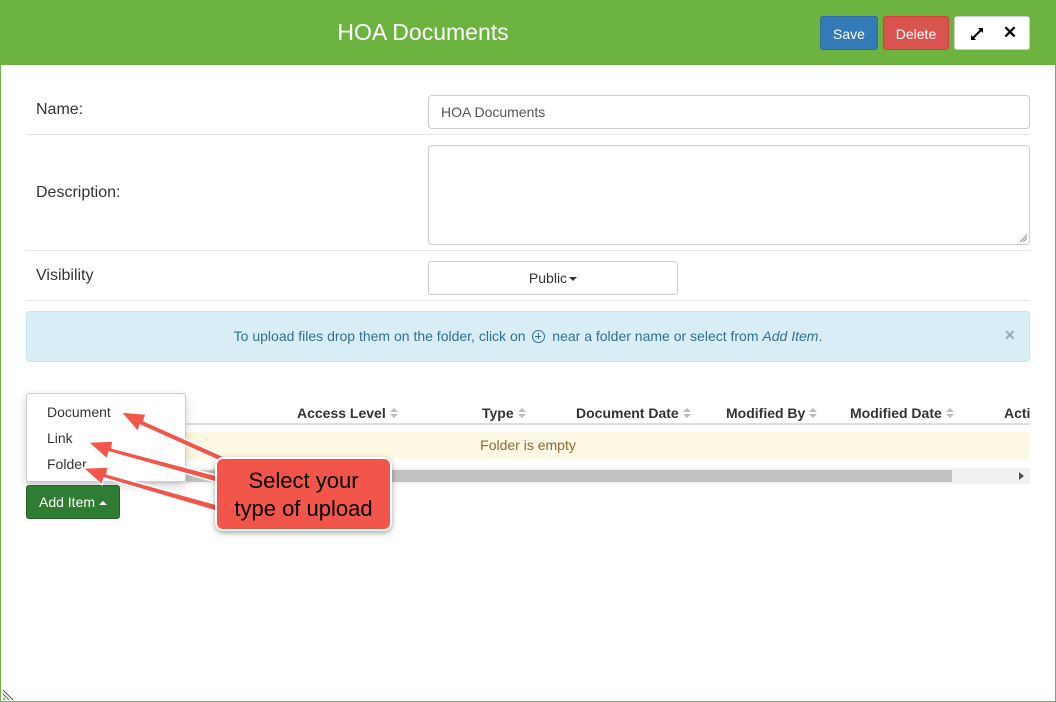  I want to click on window-resize-icon, so click(9, 694).